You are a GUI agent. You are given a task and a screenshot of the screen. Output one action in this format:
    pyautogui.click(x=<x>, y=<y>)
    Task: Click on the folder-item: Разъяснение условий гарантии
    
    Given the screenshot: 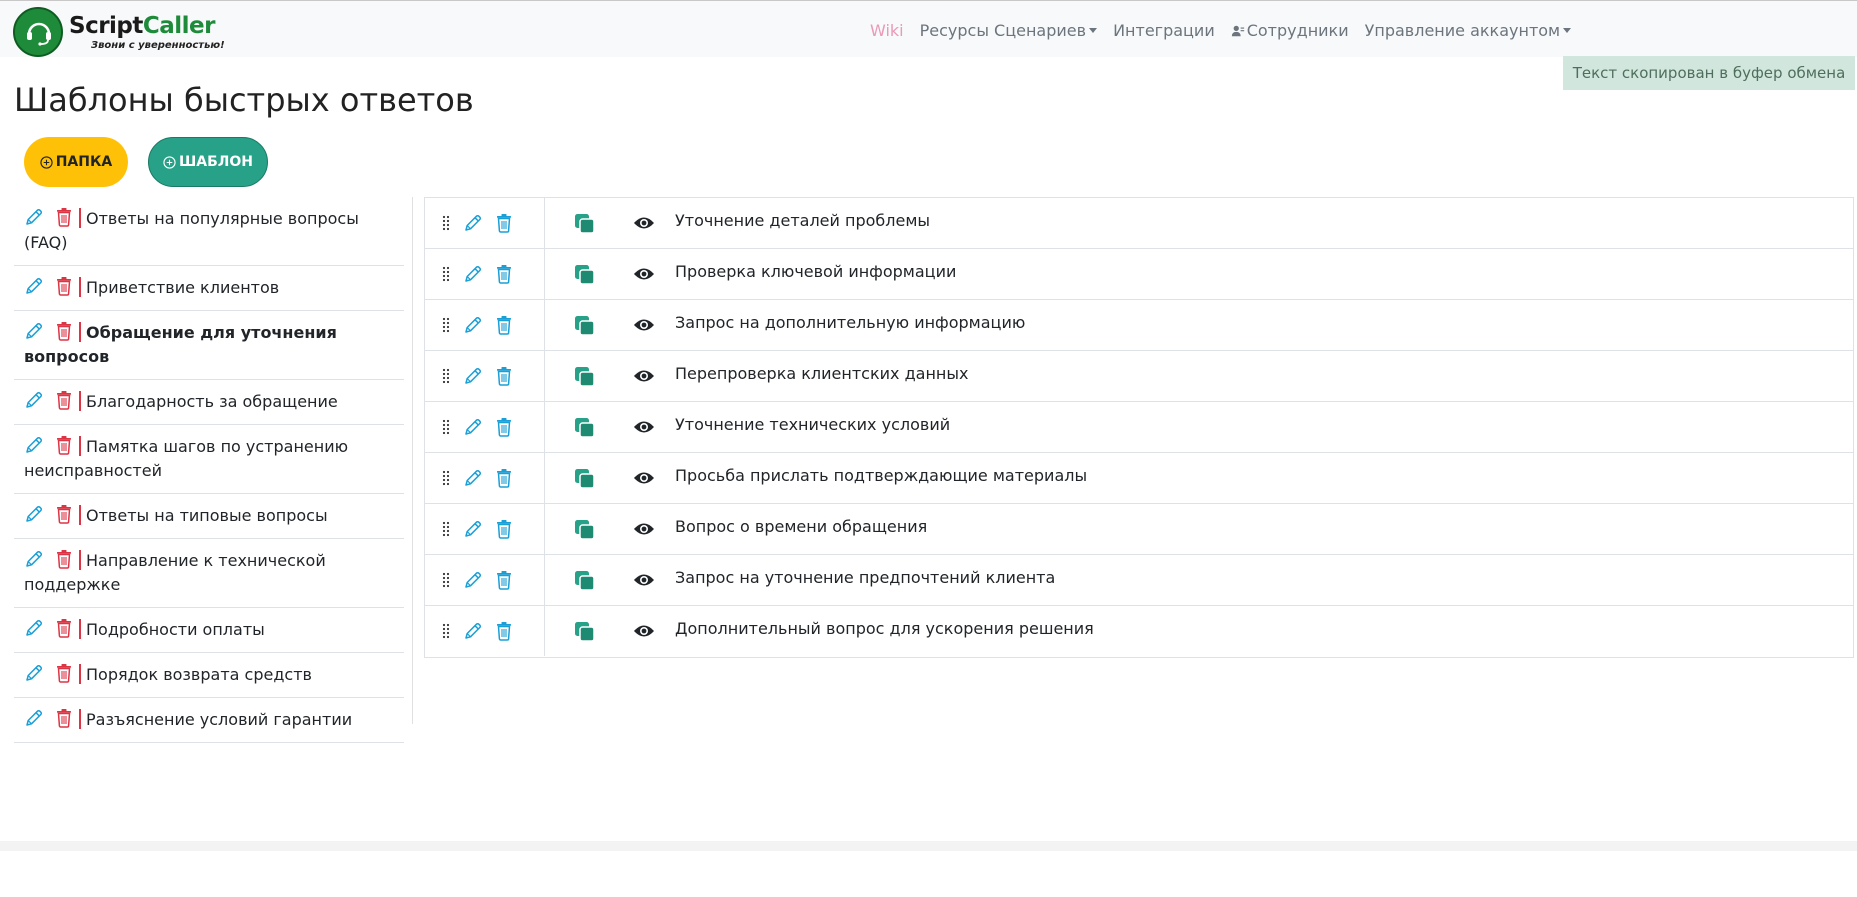 What is the action you would take?
    pyautogui.click(x=209, y=720)
    